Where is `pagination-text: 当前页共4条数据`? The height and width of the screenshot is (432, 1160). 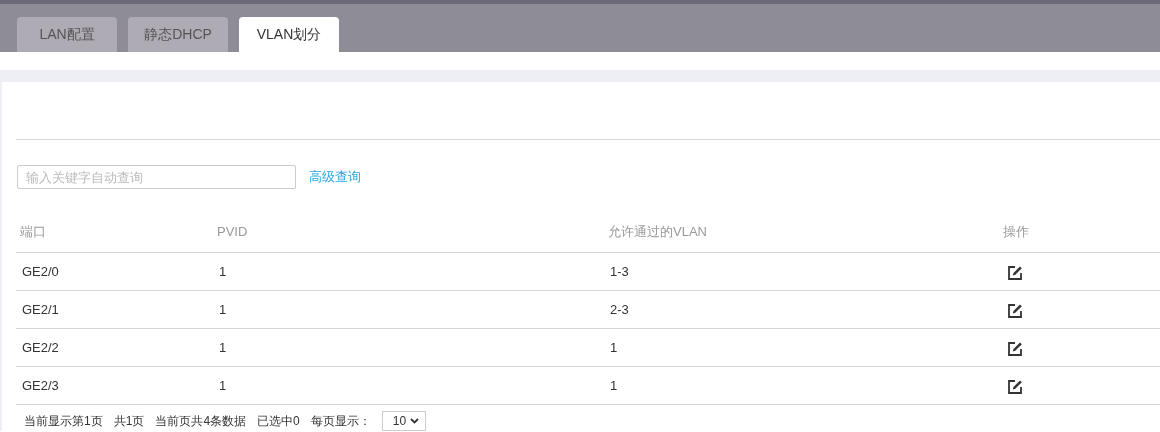 pagination-text: 当前页共4条数据 is located at coordinates (201, 421).